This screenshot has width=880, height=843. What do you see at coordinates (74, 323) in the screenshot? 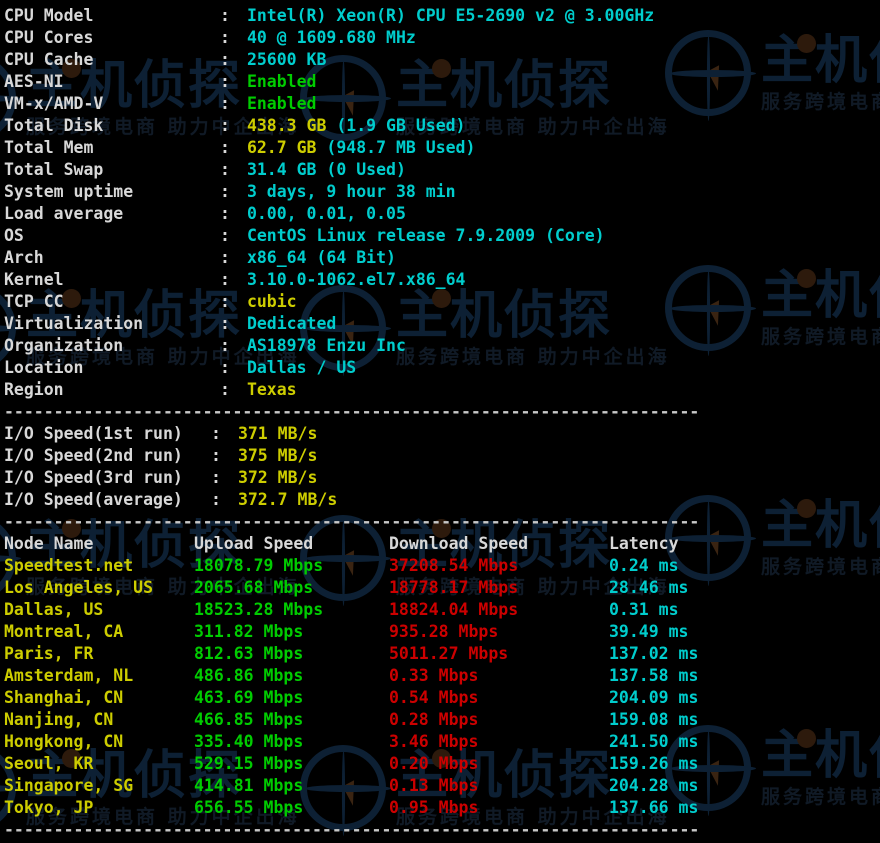
I see `info-label: Virtualization` at bounding box center [74, 323].